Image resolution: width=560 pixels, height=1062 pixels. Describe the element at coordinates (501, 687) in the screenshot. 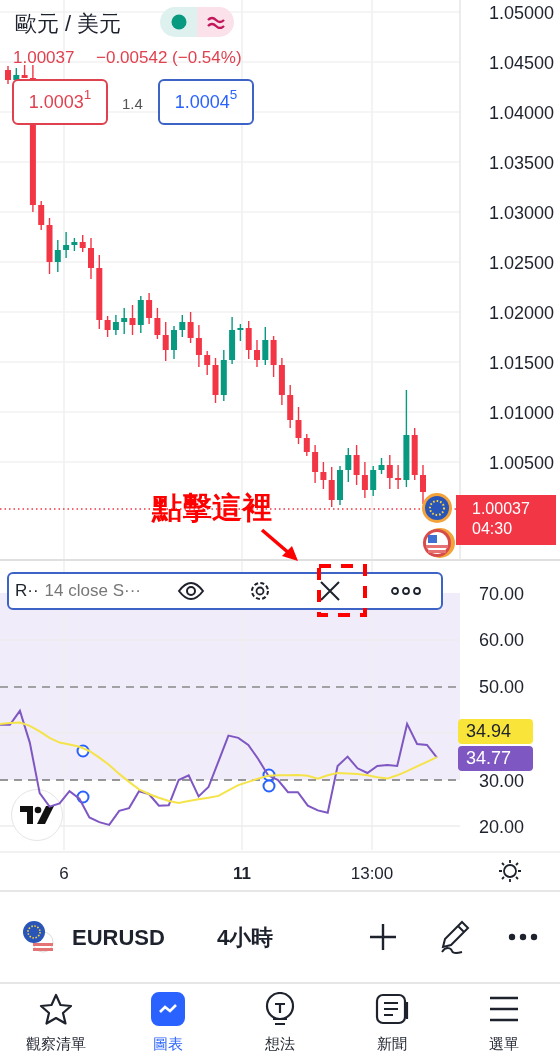

I see `rsi-axis-label: 50.00` at that location.